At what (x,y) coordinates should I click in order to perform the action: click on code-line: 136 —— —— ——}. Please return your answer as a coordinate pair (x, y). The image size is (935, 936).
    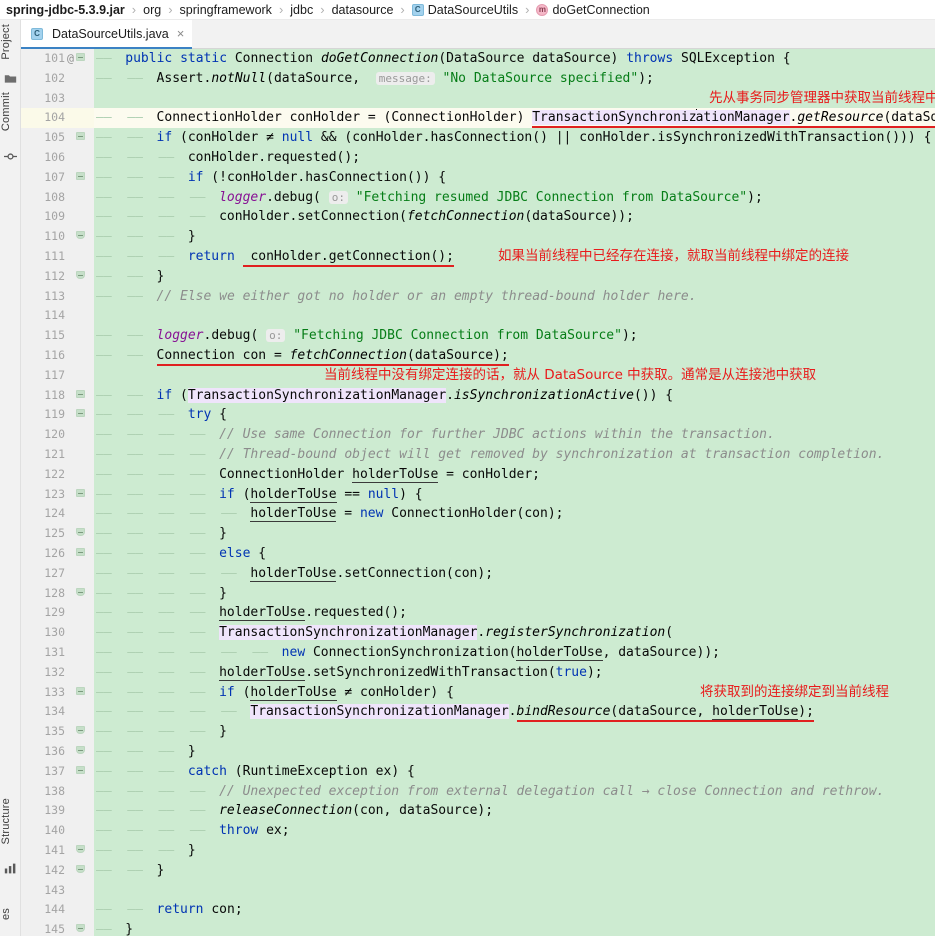
    Looking at the image, I should click on (478, 752).